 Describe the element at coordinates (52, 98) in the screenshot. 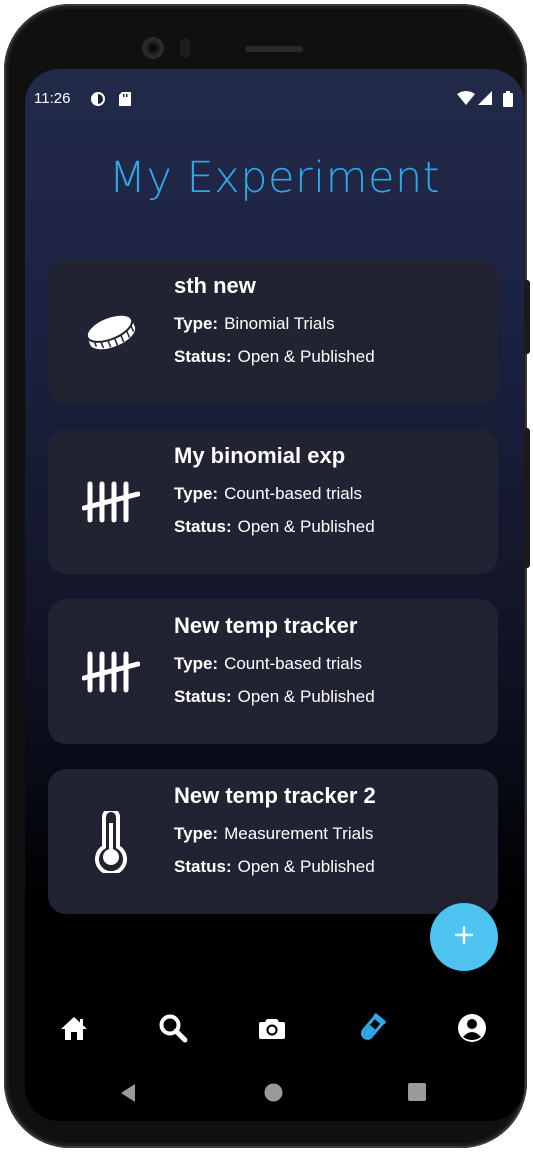

I see `status-time: 11:26` at that location.